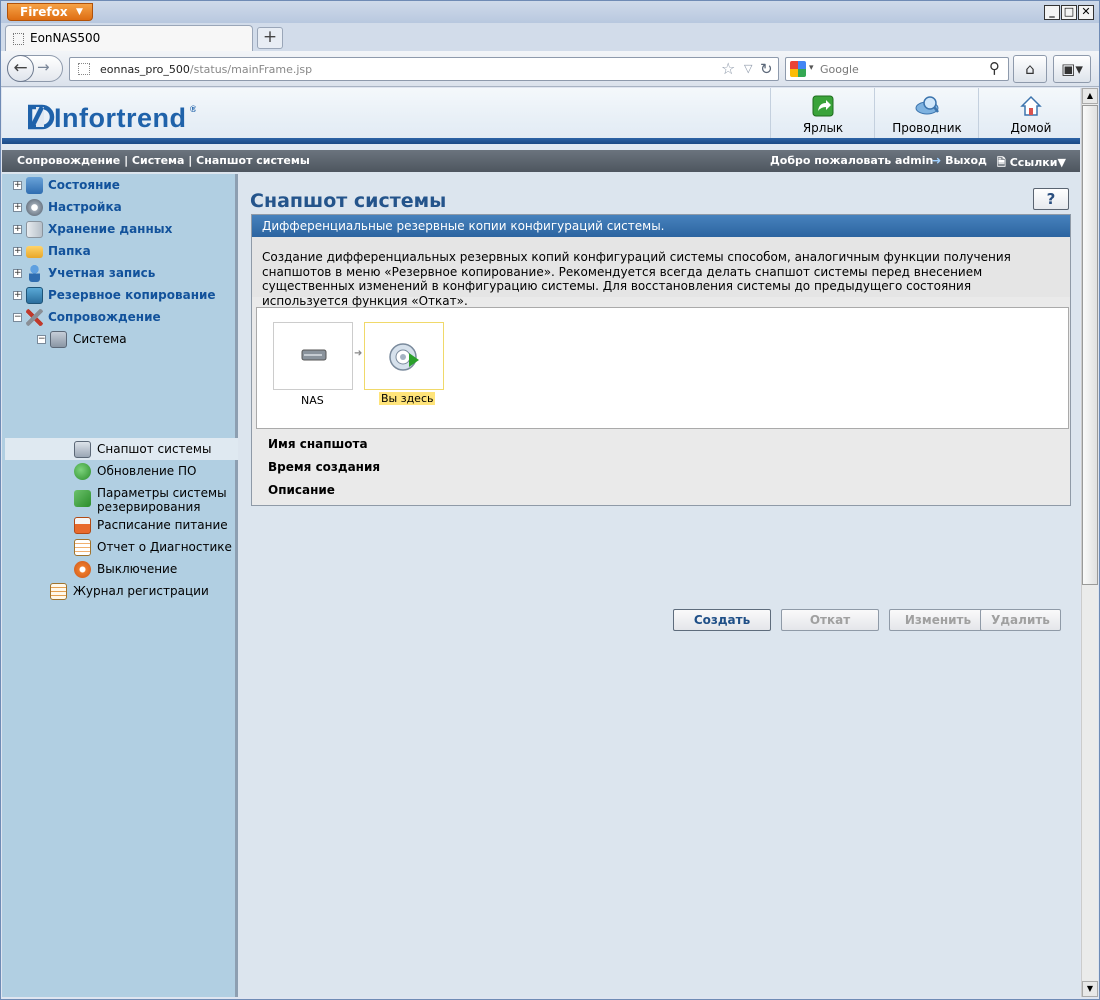 The height and width of the screenshot is (1000, 1100). What do you see at coordinates (728, 68) in the screenshot?
I see `bookmark-star-icon: ☆` at bounding box center [728, 68].